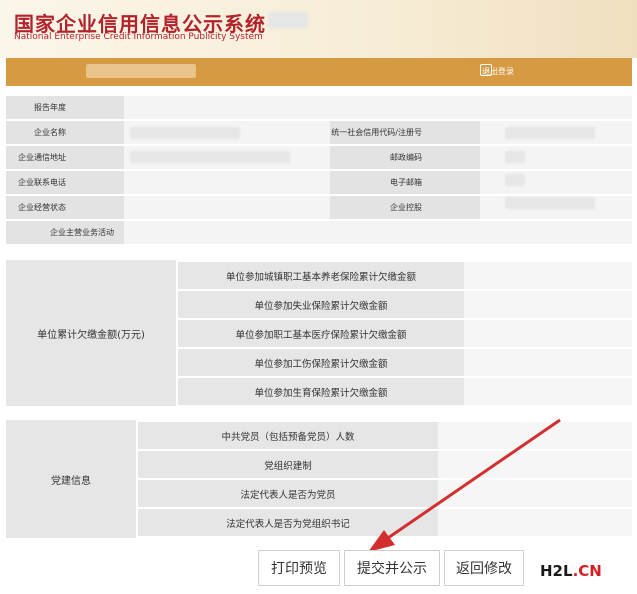 The width and height of the screenshot is (637, 594). What do you see at coordinates (392, 568) in the screenshot?
I see `submit-publish-button: 提交并公示` at bounding box center [392, 568].